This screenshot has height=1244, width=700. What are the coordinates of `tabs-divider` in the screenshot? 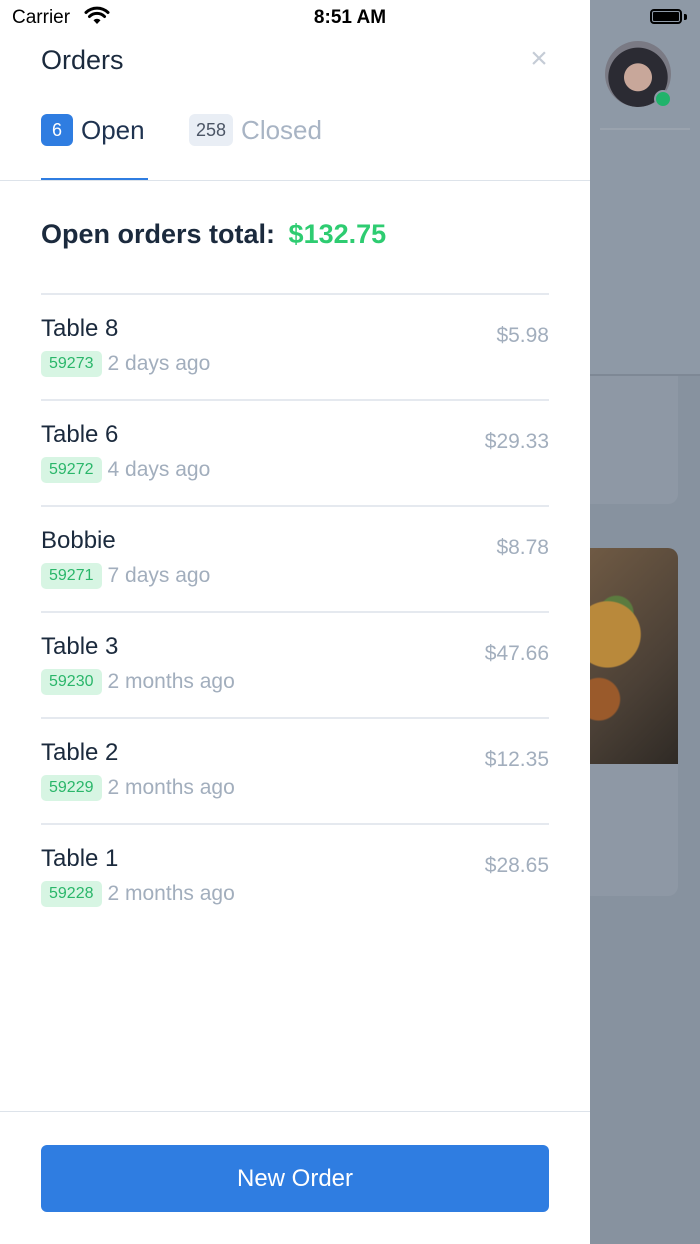 It's located at (295, 180).